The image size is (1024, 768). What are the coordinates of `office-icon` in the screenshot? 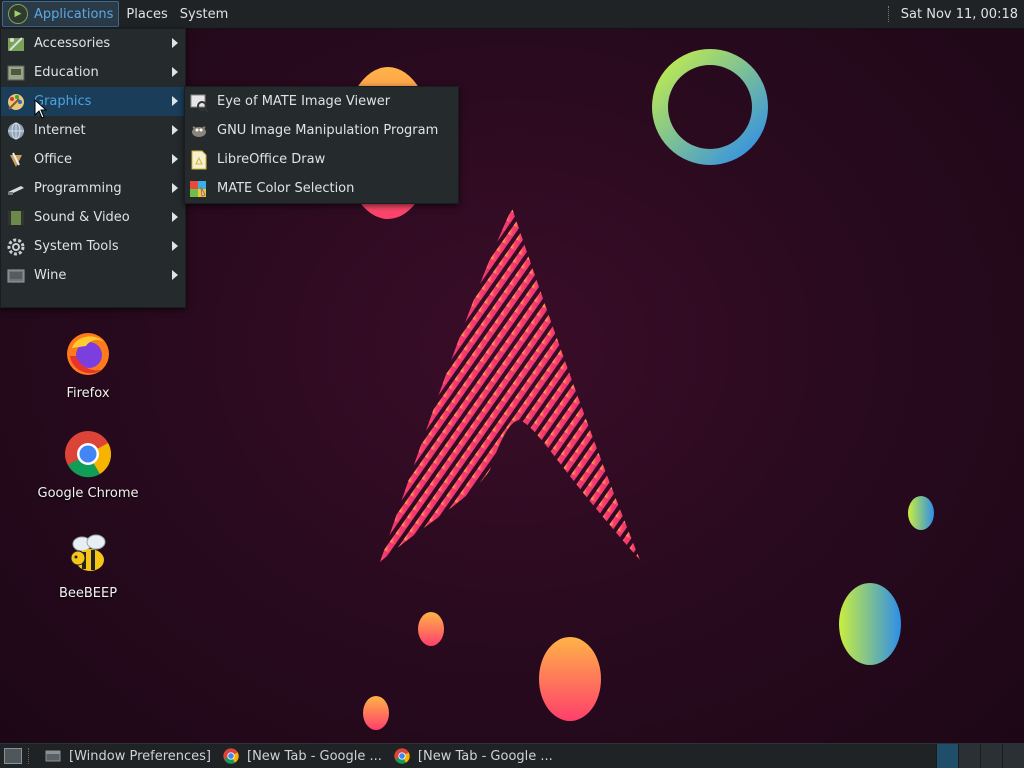 It's located at (16, 160).